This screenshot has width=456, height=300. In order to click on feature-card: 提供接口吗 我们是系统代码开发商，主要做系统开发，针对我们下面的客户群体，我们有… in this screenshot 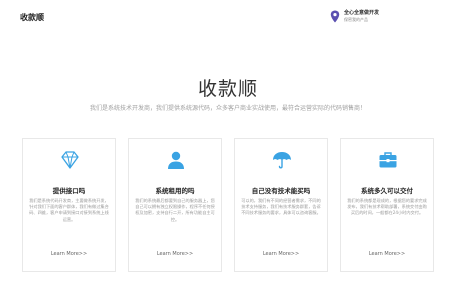, I will do `click(69, 205)`.